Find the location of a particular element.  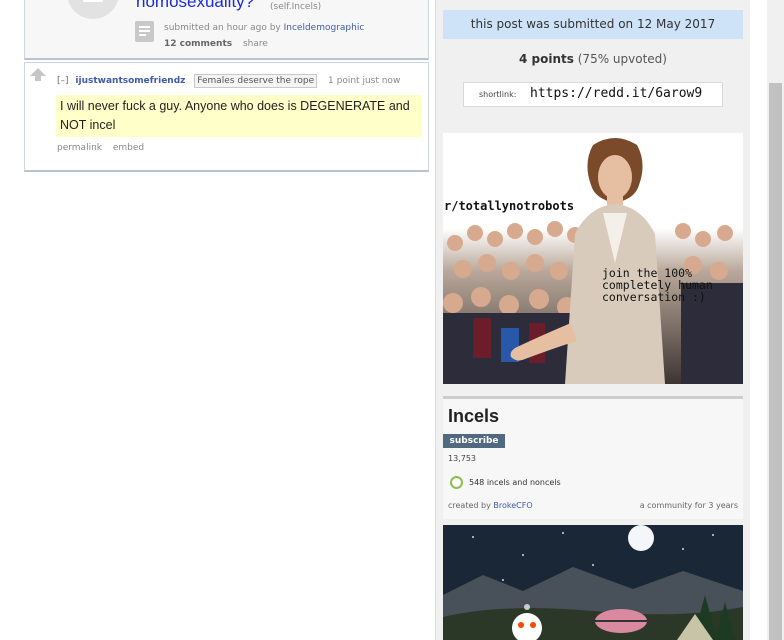

comment-actions: permalink embed is located at coordinates (100, 148).